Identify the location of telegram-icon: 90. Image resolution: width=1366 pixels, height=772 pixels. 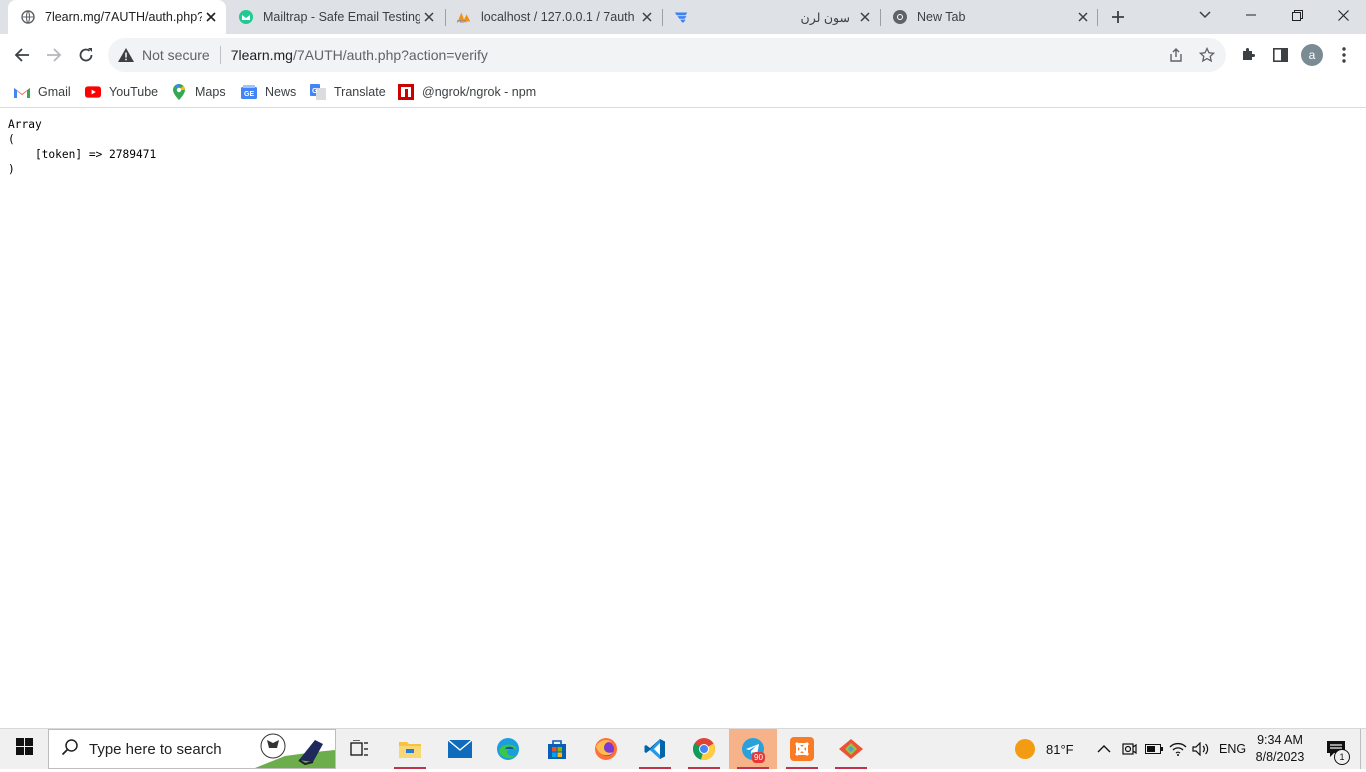
(753, 749).